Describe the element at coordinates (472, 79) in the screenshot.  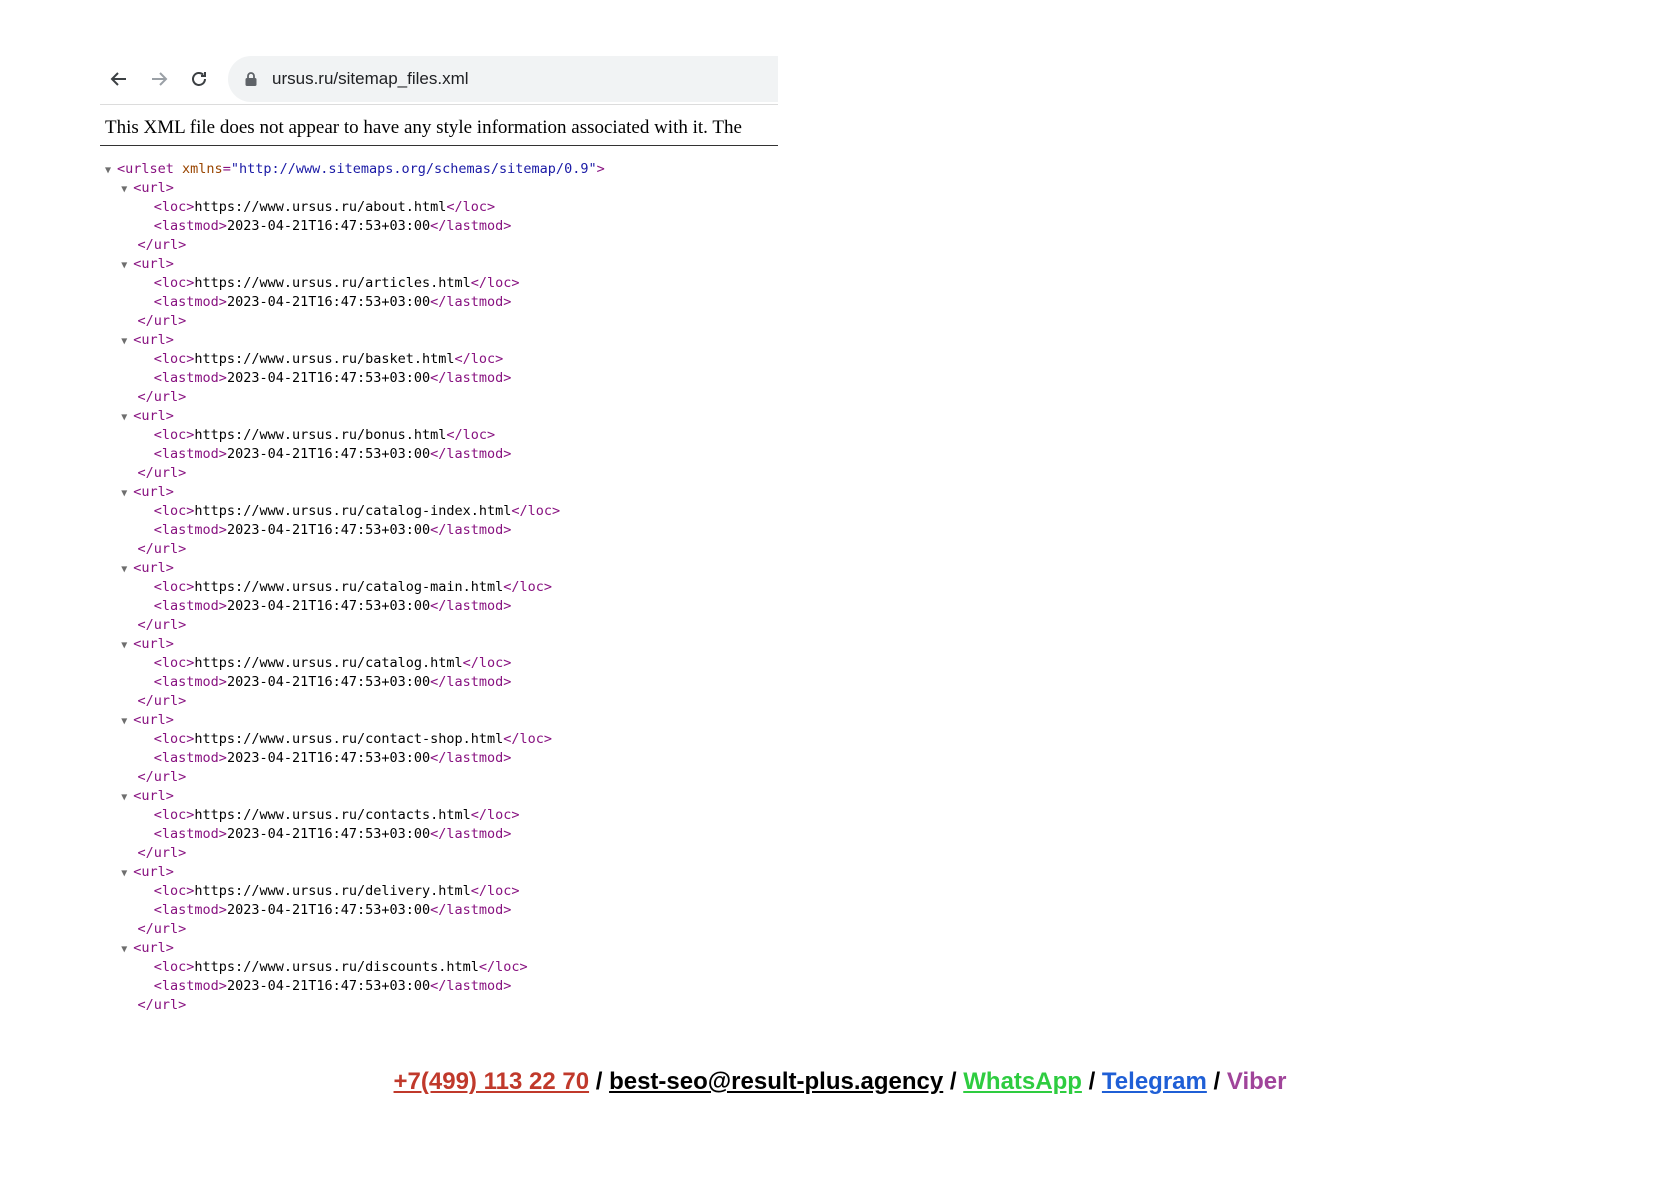
I see `address-input` at that location.